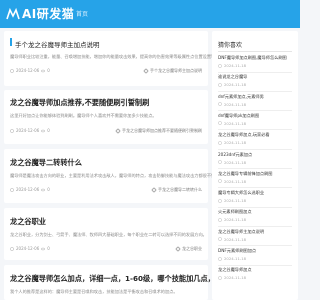 The image size is (320, 300). What do you see at coordinates (257, 235) in the screenshot?
I see `sidebar-item: 龙之谷魔导师主加点说明 2024-11-18` at bounding box center [257, 235].